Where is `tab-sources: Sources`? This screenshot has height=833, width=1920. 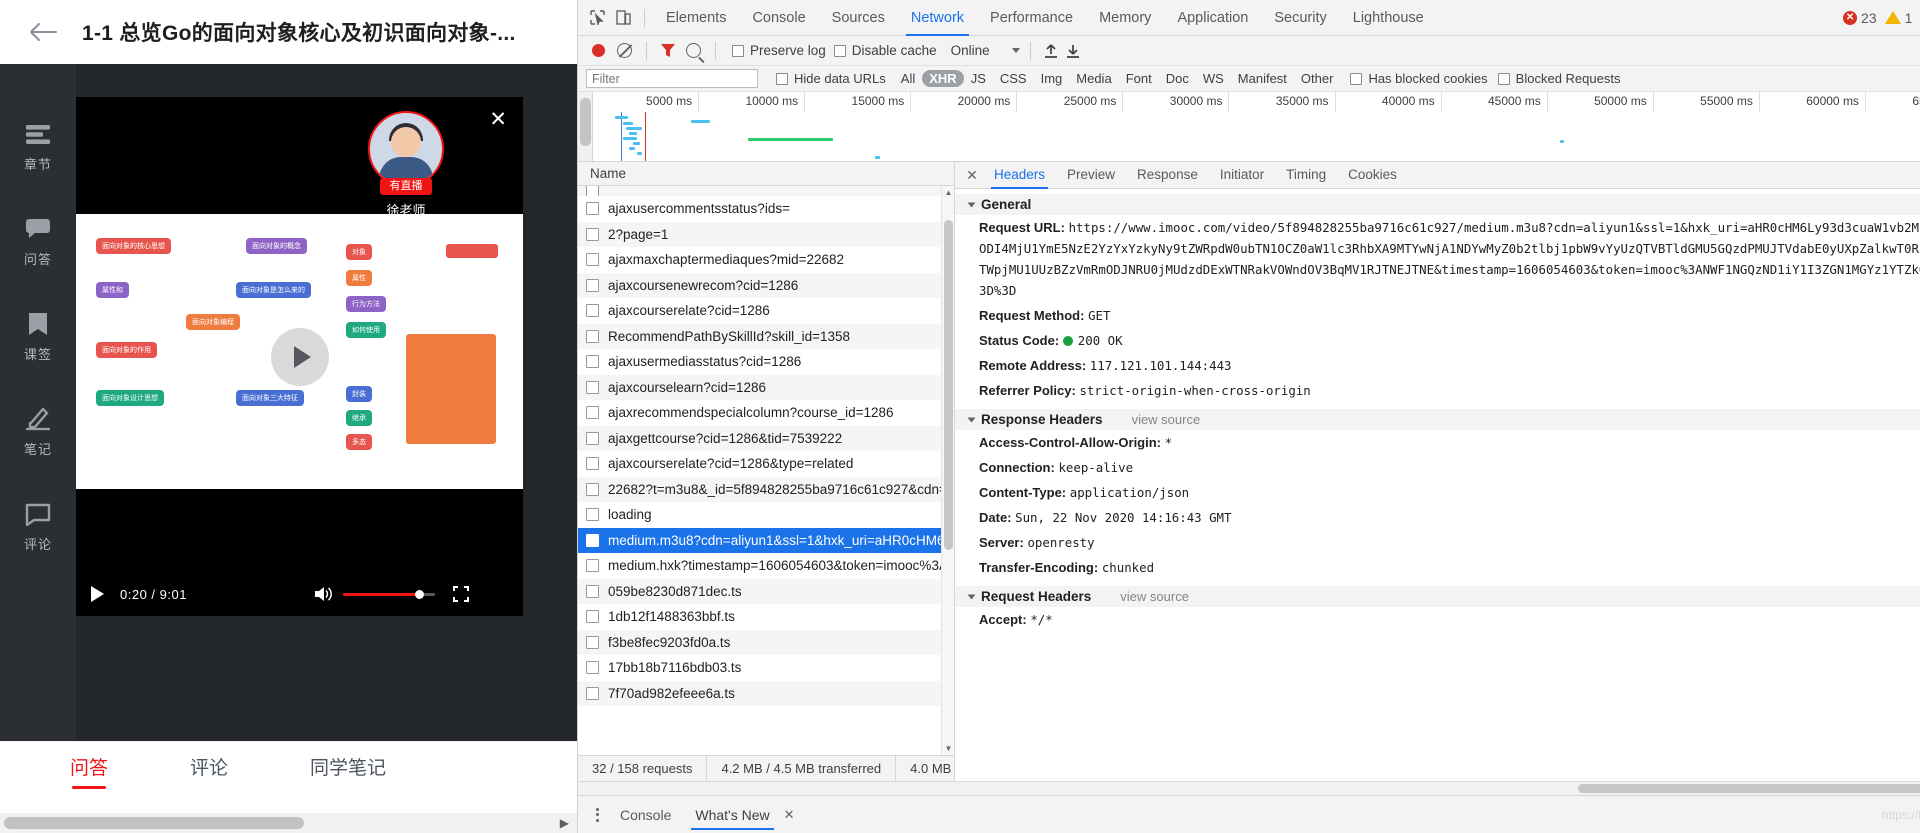
tab-sources: Sources is located at coordinates (858, 18).